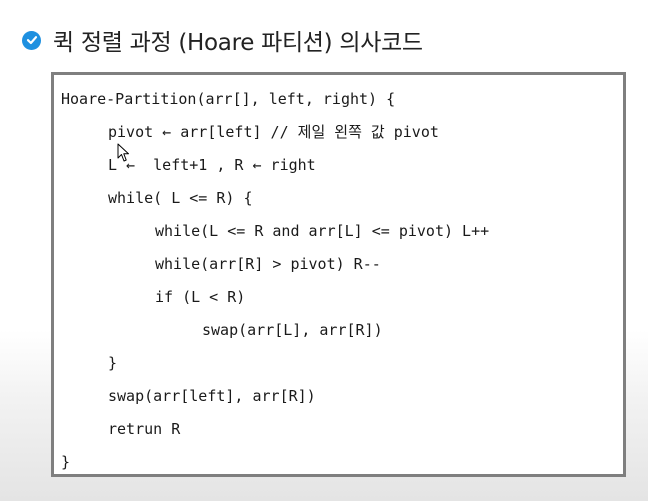 This screenshot has height=501, width=648. What do you see at coordinates (228, 99) in the screenshot?
I see `code-line-1: Hoare-Partition(arr[], left, right) {` at bounding box center [228, 99].